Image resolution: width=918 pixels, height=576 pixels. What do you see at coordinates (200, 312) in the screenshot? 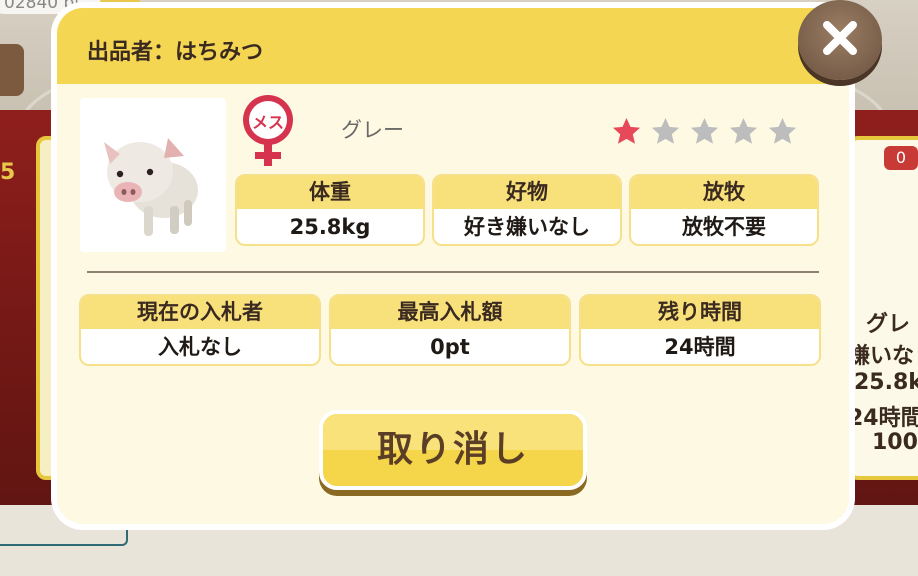
I see `current-bidder-label: 現在の入札者` at bounding box center [200, 312].